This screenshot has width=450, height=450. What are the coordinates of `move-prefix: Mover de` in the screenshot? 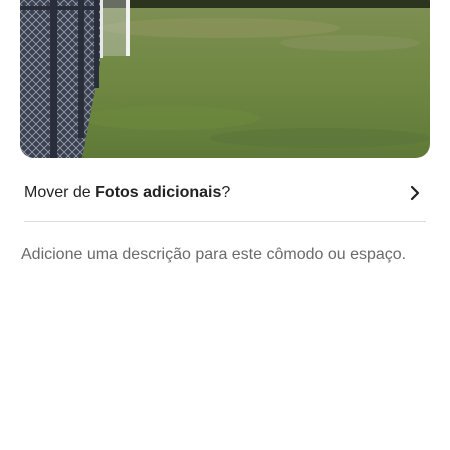 It's located at (60, 192).